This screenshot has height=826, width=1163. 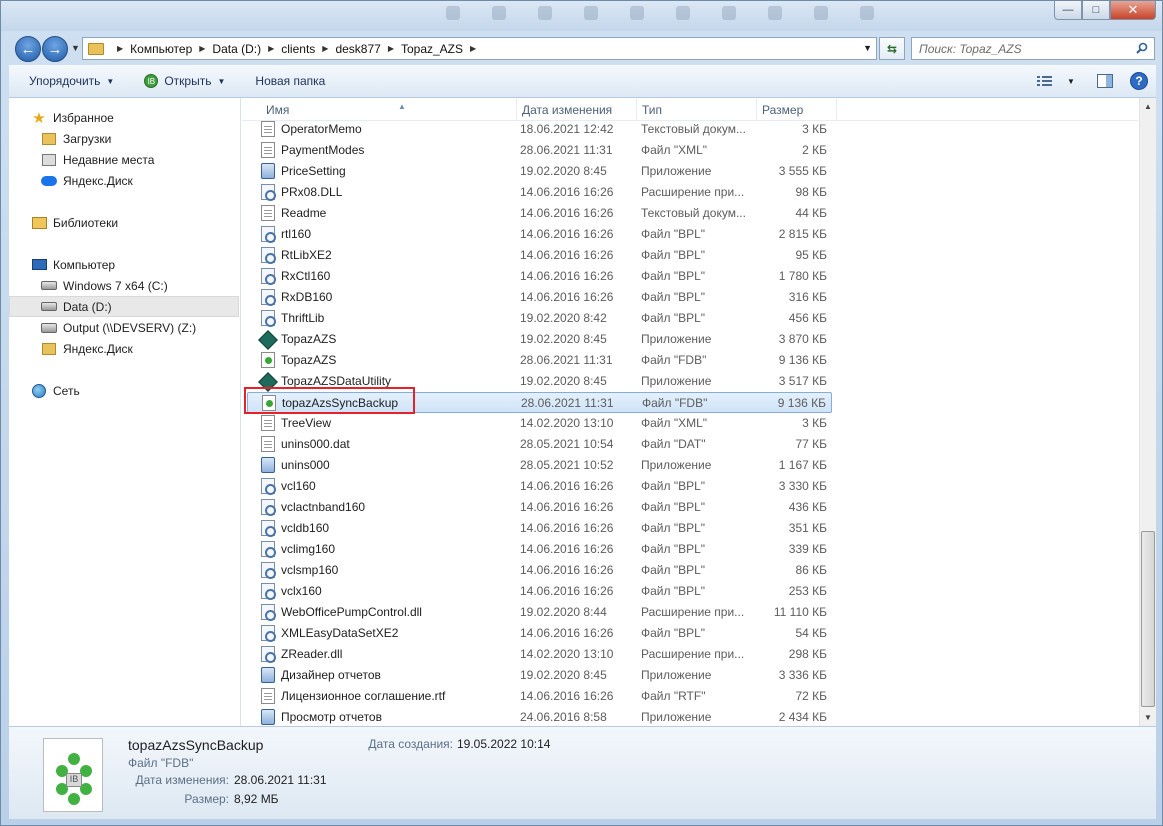 I want to click on minimize-button: —, so click(x=1068, y=10).